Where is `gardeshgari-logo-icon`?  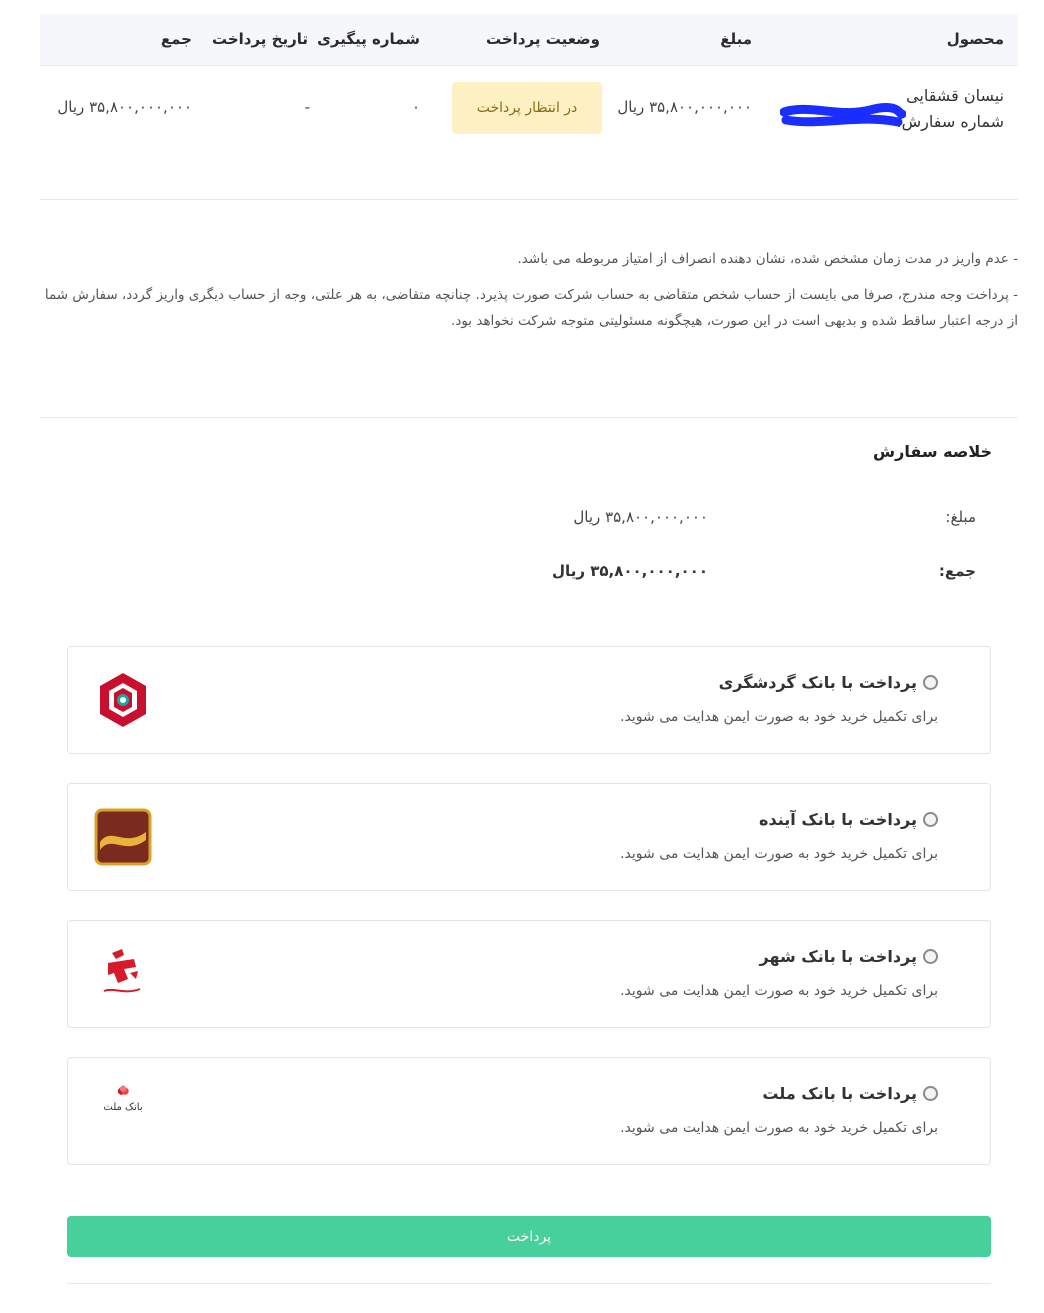
gardeshgari-logo-icon is located at coordinates (123, 700).